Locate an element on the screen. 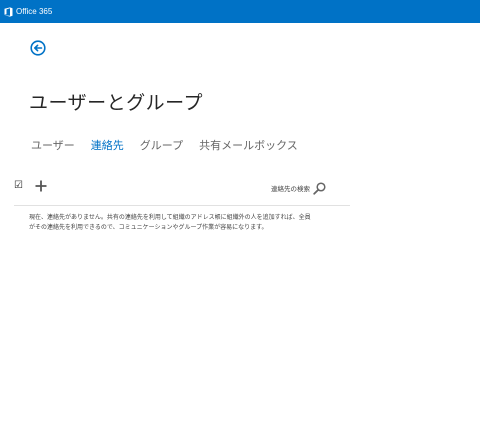 The height and width of the screenshot is (425, 480). office-logo-icon is located at coordinates (8, 11).